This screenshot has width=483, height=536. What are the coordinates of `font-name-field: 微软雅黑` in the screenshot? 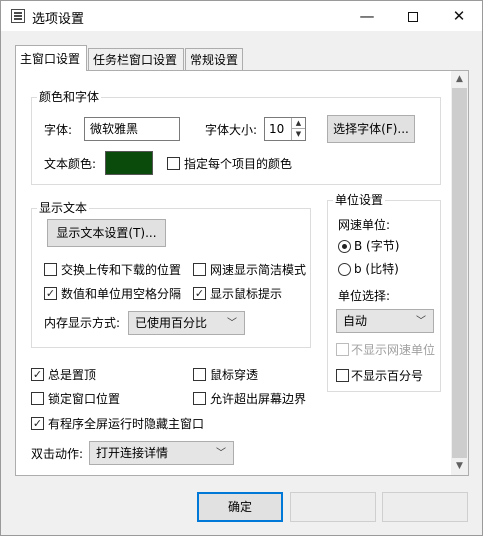 It's located at (132, 129).